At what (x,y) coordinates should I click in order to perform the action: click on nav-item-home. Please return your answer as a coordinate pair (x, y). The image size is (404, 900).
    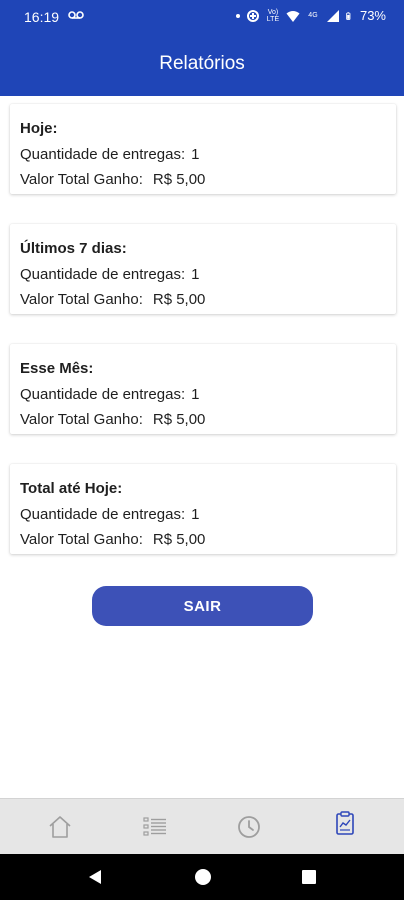
    Looking at the image, I should click on (60, 827).